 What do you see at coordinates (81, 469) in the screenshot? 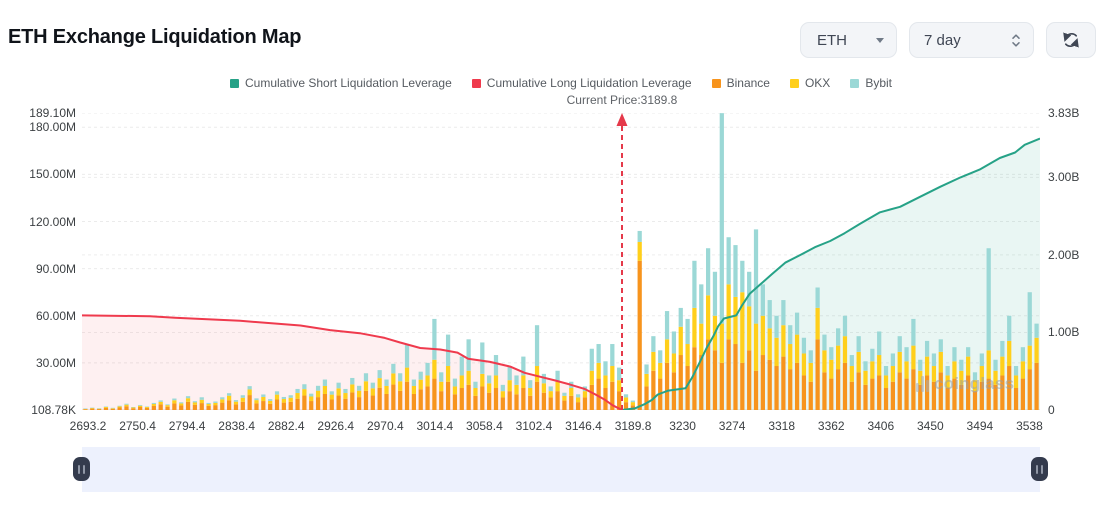
I see `left-zoom-handle` at bounding box center [81, 469].